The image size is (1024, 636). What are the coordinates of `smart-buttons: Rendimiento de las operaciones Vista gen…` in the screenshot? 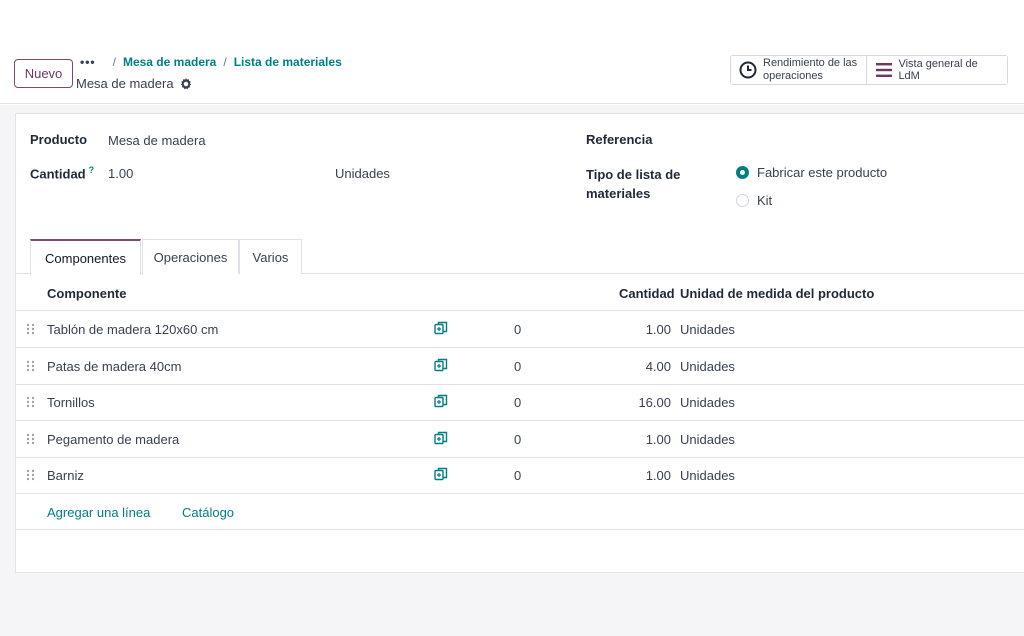 It's located at (869, 70).